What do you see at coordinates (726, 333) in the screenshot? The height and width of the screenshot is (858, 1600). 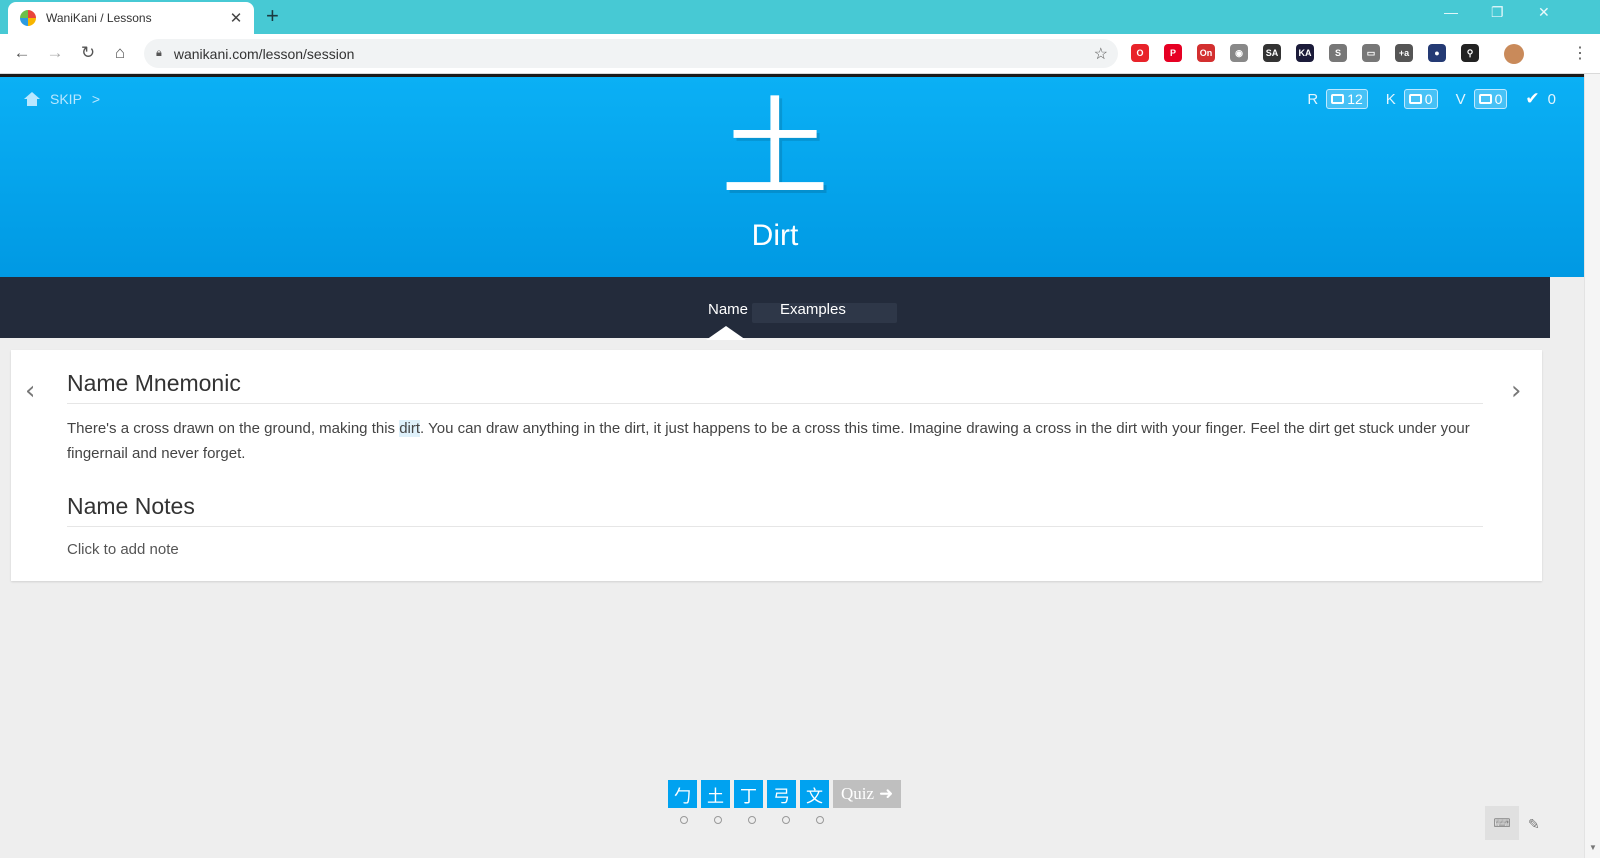 I see `active-tab-pointer` at bounding box center [726, 333].